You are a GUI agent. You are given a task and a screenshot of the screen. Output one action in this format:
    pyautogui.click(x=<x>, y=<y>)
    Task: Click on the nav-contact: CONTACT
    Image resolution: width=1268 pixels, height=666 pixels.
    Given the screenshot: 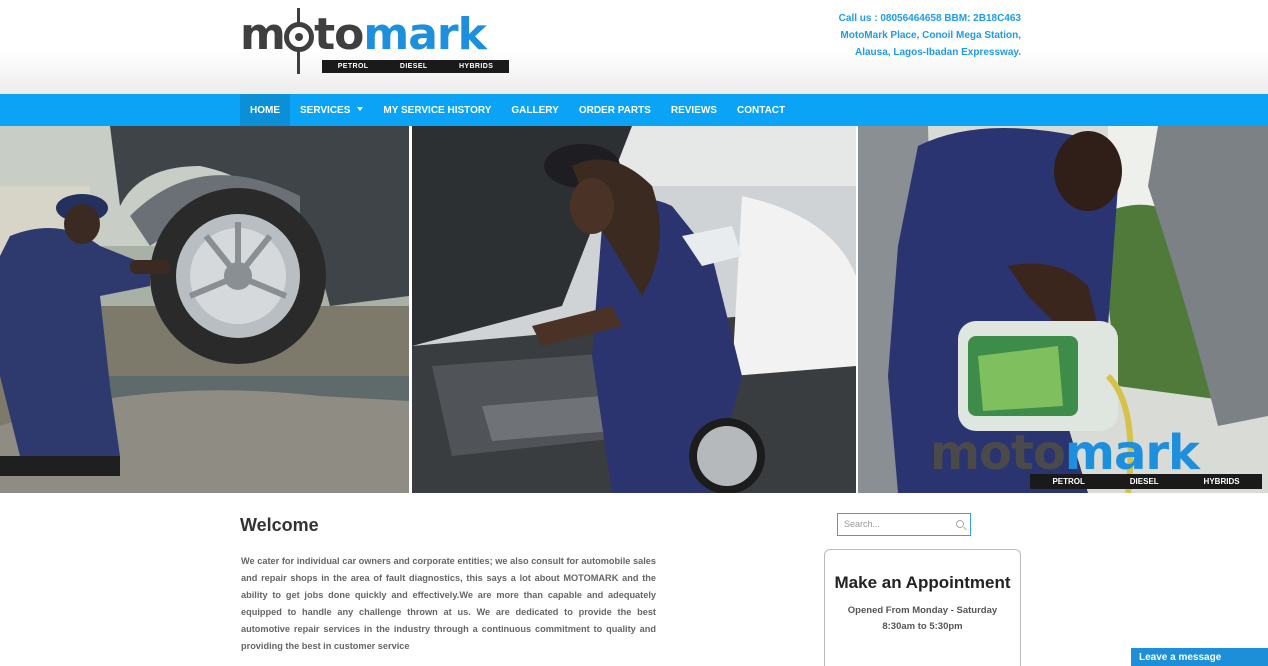 What is the action you would take?
    pyautogui.click(x=761, y=110)
    